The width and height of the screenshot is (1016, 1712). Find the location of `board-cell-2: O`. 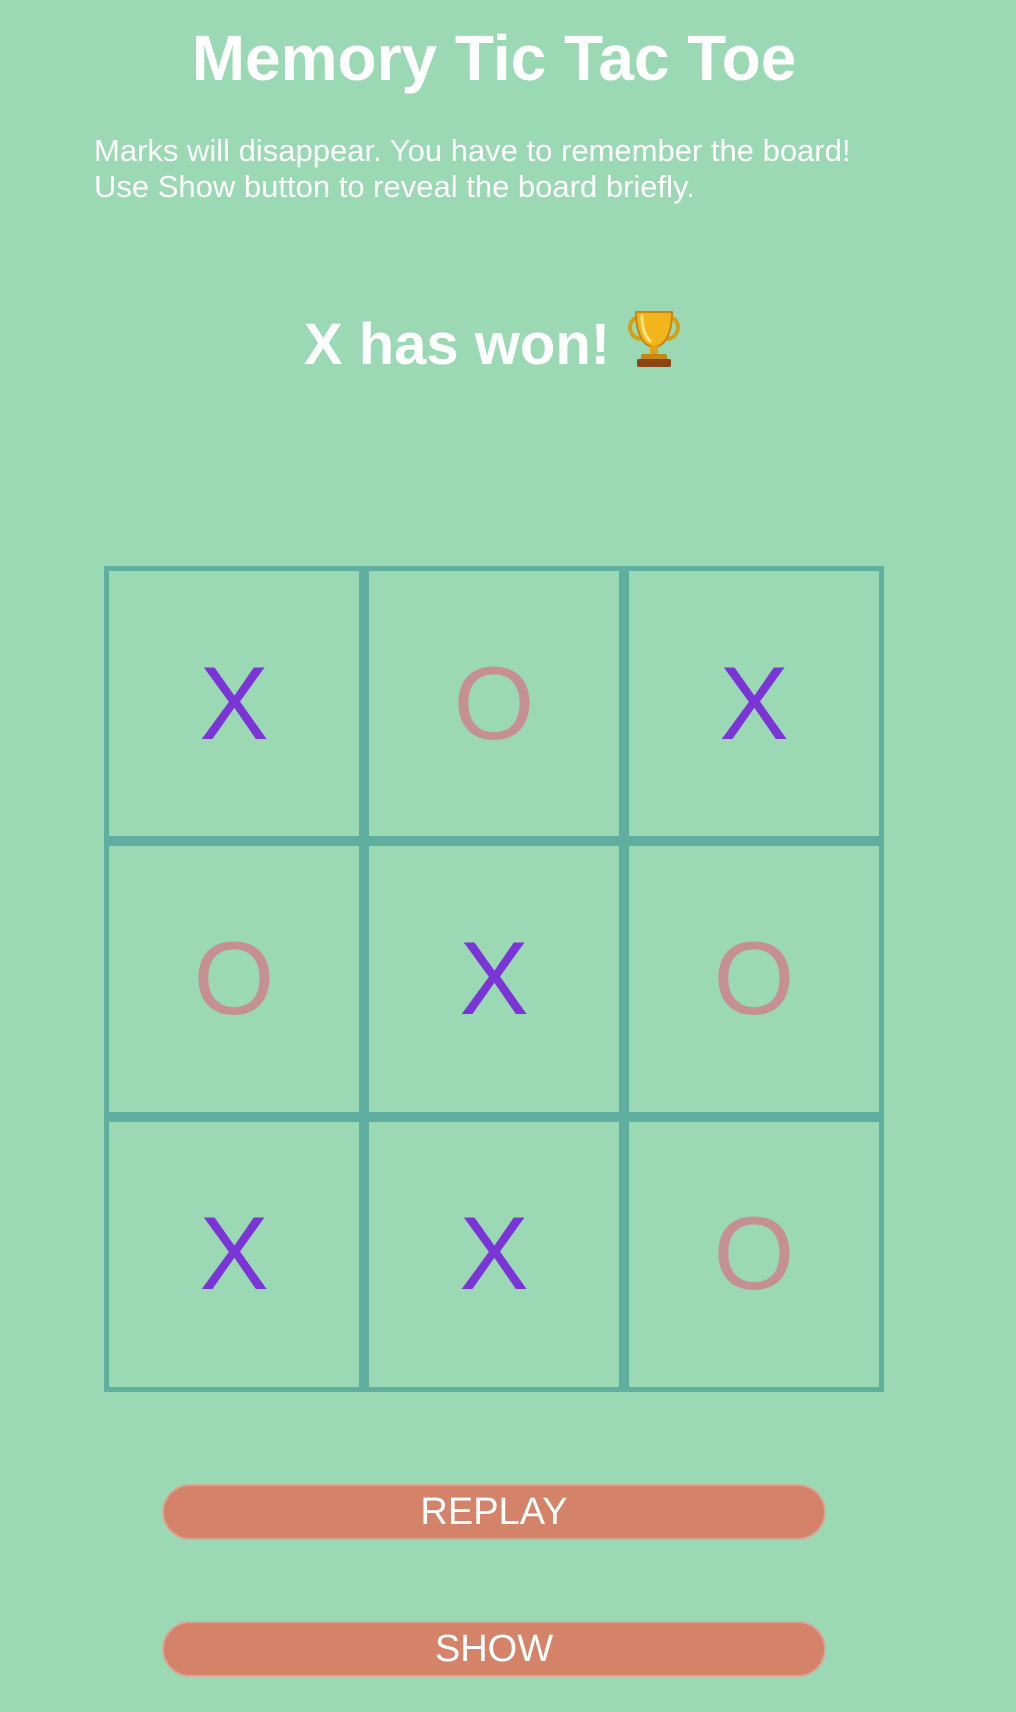

board-cell-2: O is located at coordinates (494, 704).